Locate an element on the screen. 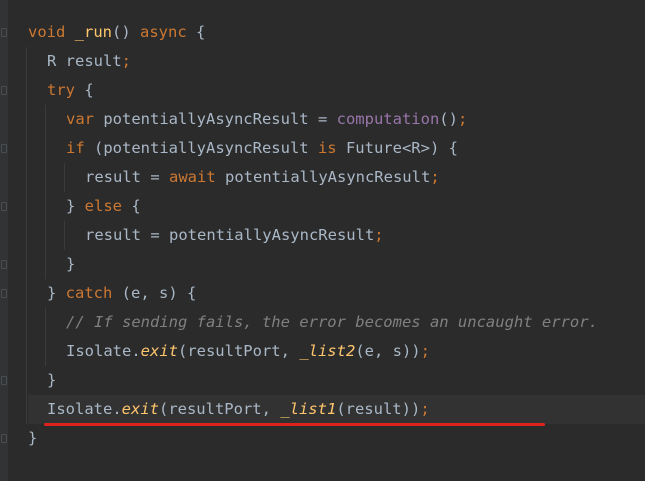  code-token: catch is located at coordinates (89, 293).